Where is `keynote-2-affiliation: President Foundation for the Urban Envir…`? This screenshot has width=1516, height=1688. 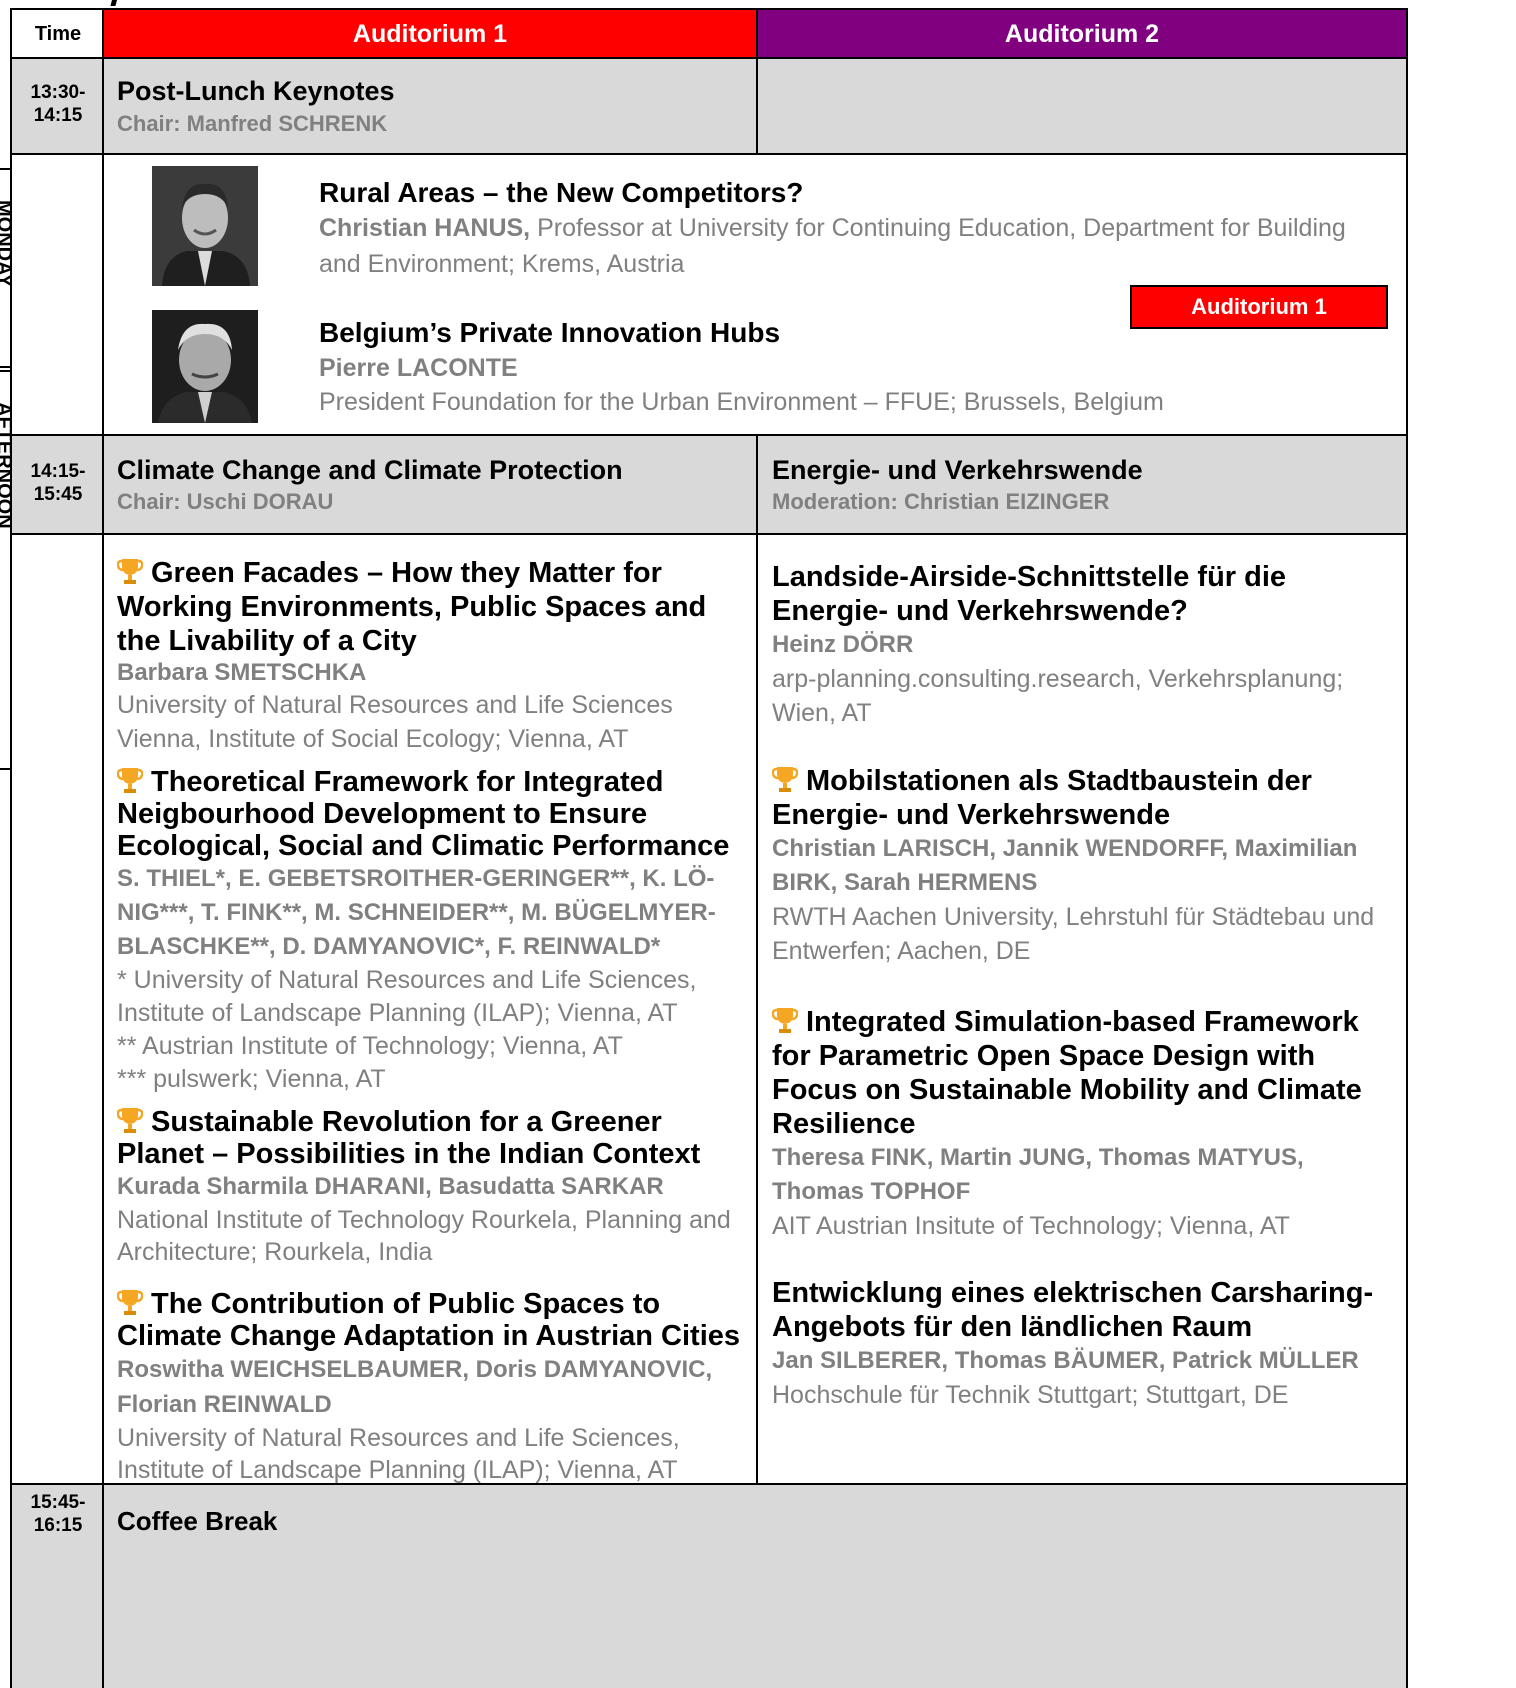
keynote-2-affiliation: President Foundation for the Urban Envir… is located at coordinates (741, 402).